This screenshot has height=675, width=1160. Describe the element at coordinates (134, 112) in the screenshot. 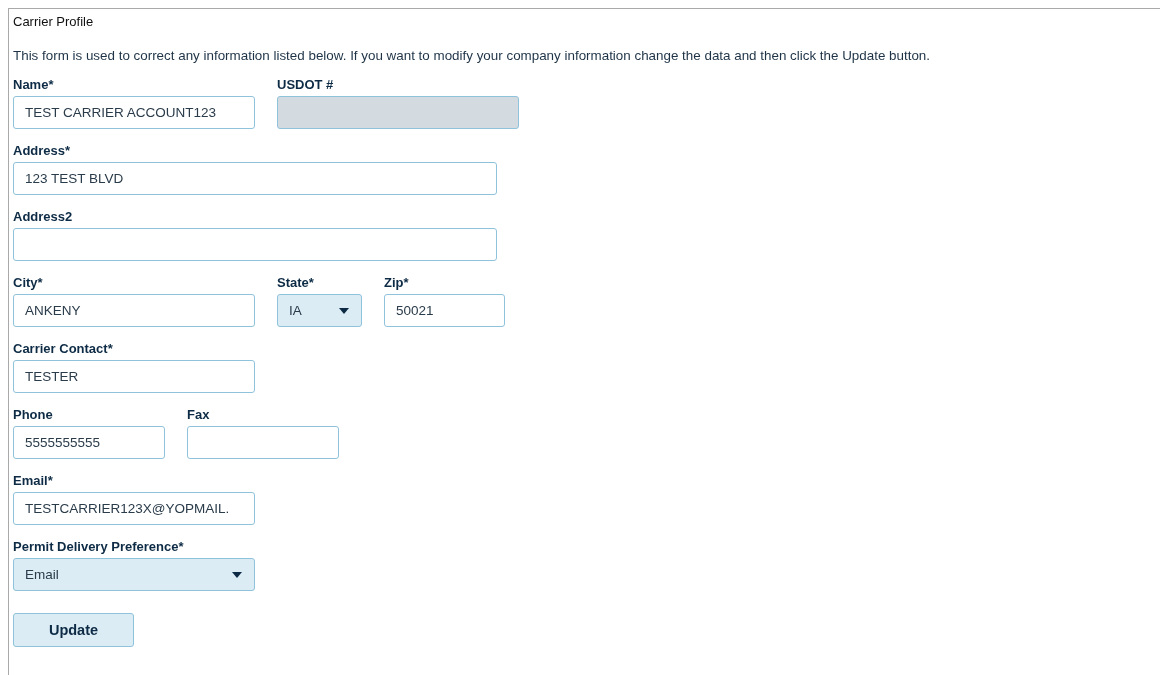

I see `text-field: TEST CARRIER ACCOUNT123` at that location.